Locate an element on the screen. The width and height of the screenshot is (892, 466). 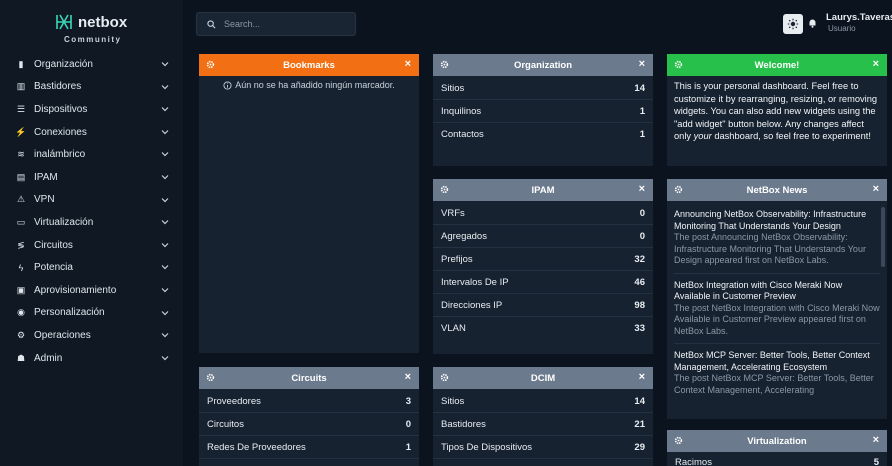
table-row: VLAN 33 is located at coordinates (543, 328).